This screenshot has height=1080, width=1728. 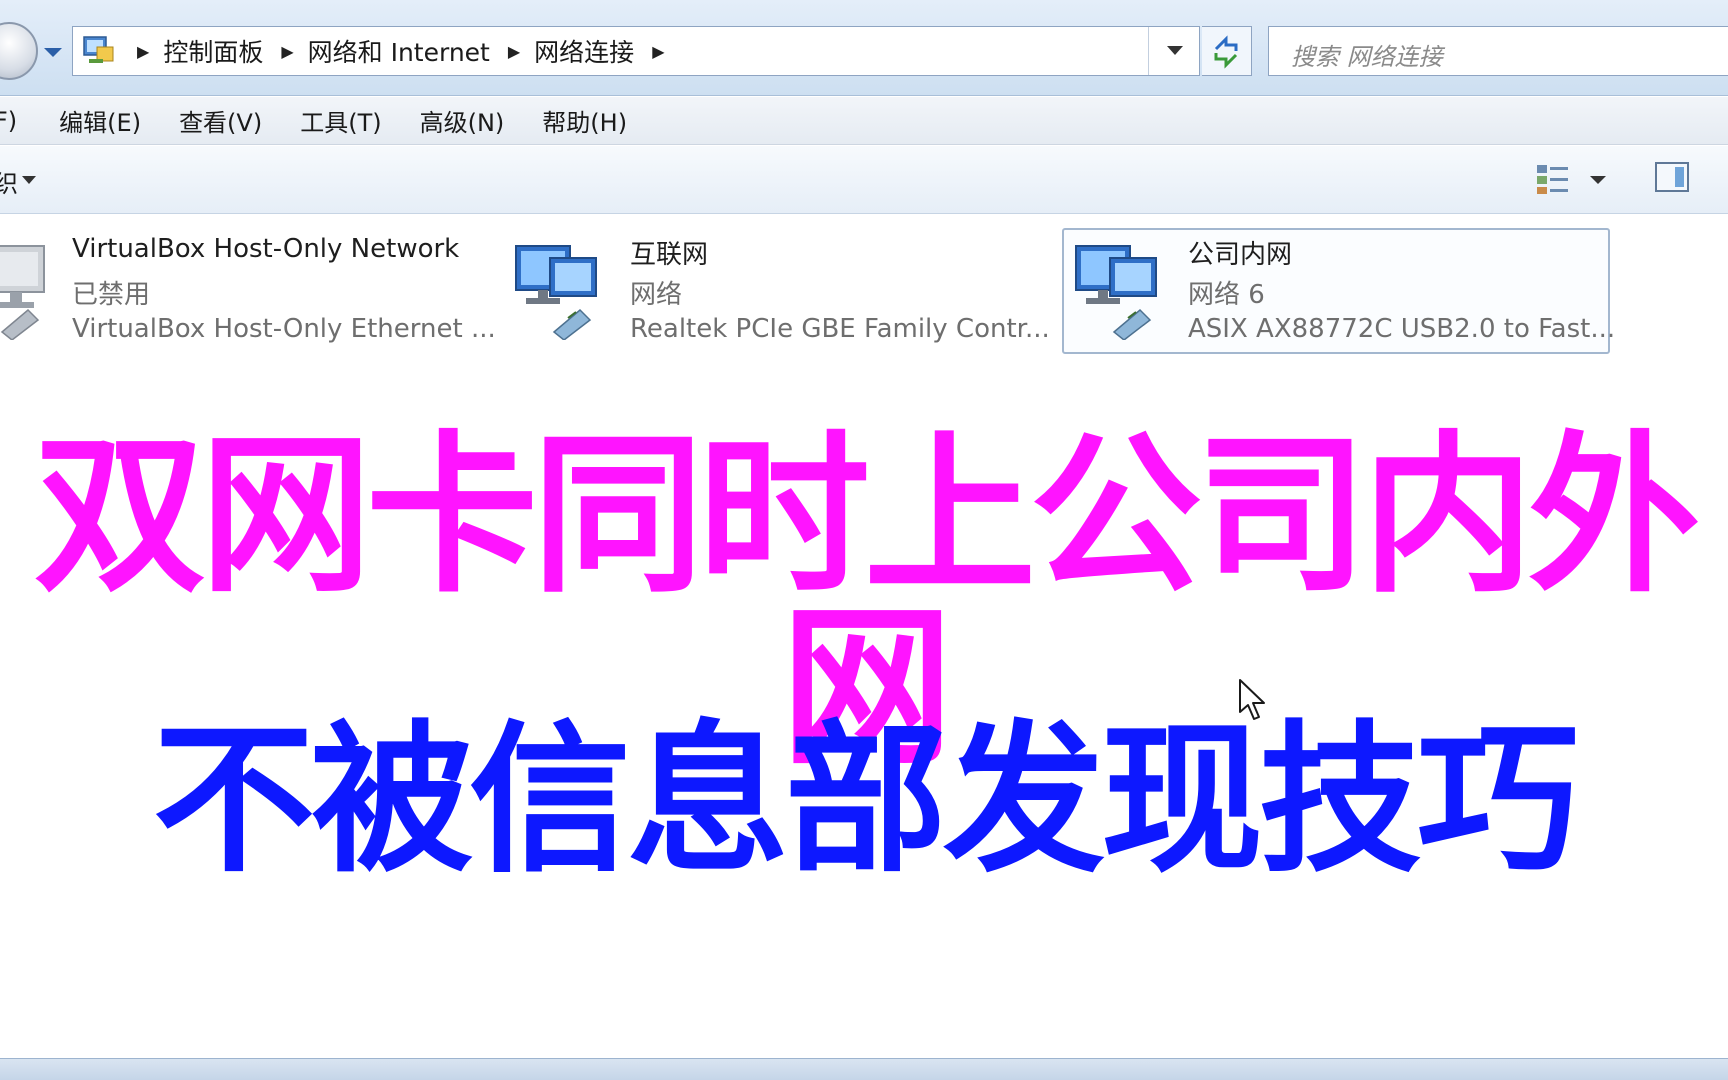 I want to click on status-bar, so click(x=864, y=1069).